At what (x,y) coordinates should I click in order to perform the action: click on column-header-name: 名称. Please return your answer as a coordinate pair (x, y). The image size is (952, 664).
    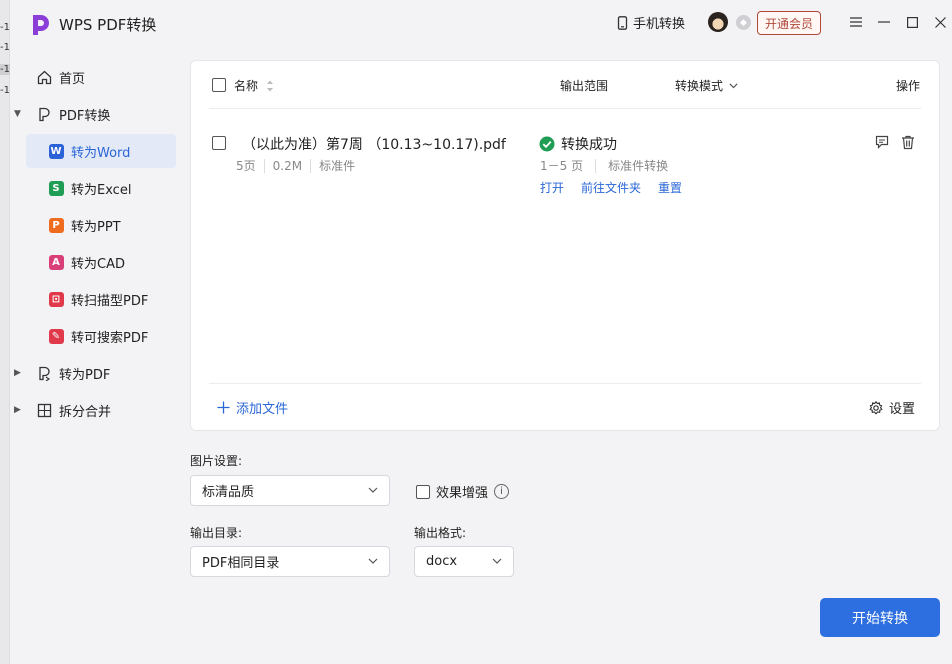
    Looking at the image, I should click on (254, 85).